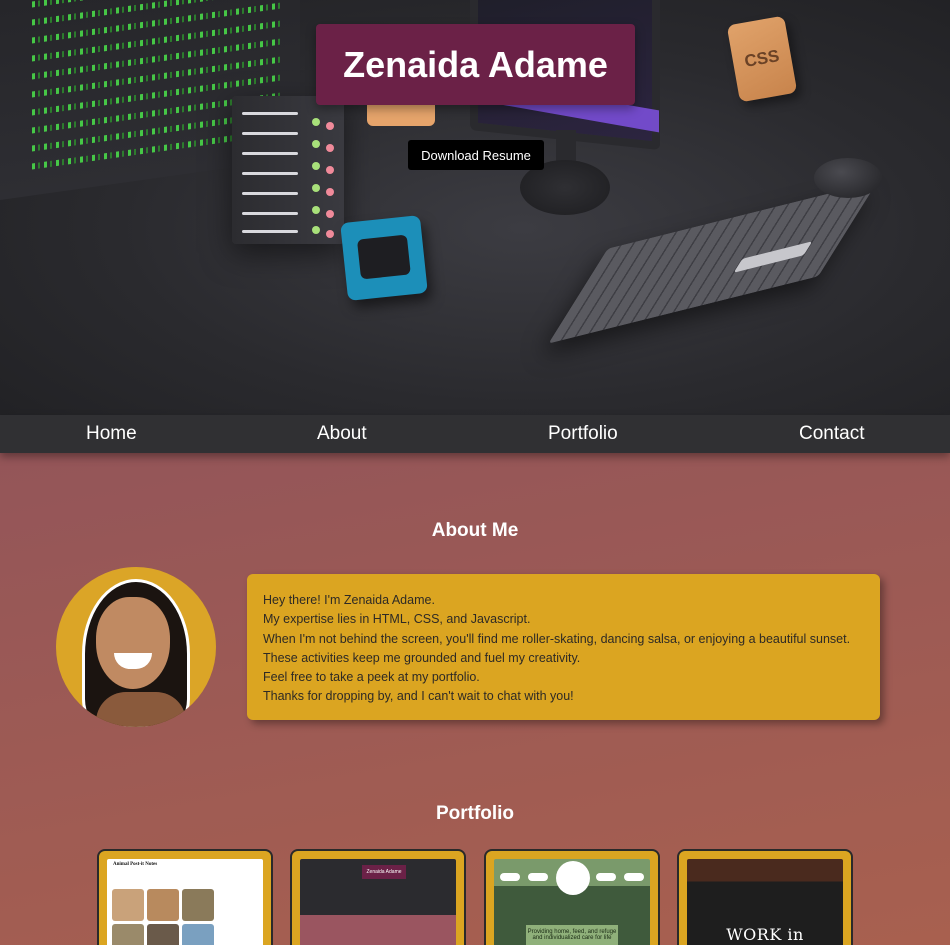  Describe the element at coordinates (378, 902) in the screenshot. I see `portfolio-preview: Zenaida Adame` at that location.